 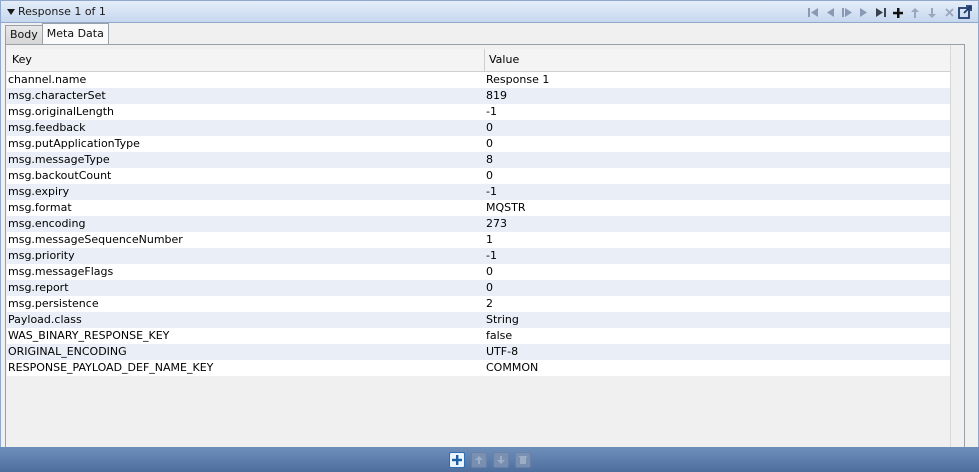 I want to click on table-row: msg.encoding 273, so click(x=485, y=224).